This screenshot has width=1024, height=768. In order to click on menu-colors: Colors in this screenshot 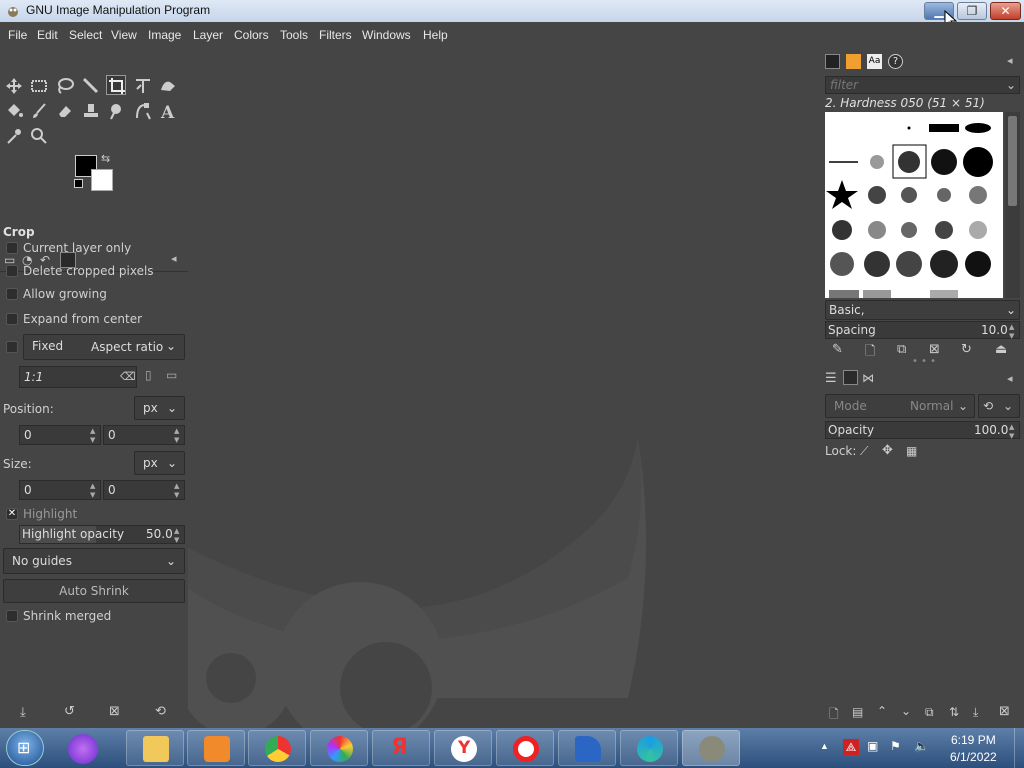, I will do `click(251, 35)`.